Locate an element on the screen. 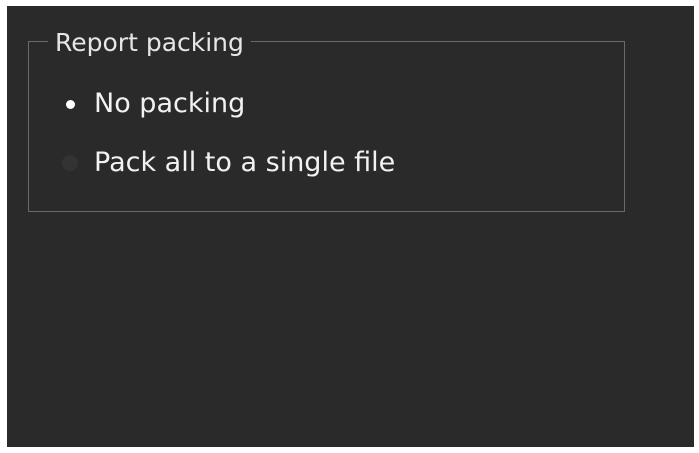 The width and height of the screenshot is (699, 453). radio-pack-single-file: Pack all to a single file is located at coordinates (228, 163).